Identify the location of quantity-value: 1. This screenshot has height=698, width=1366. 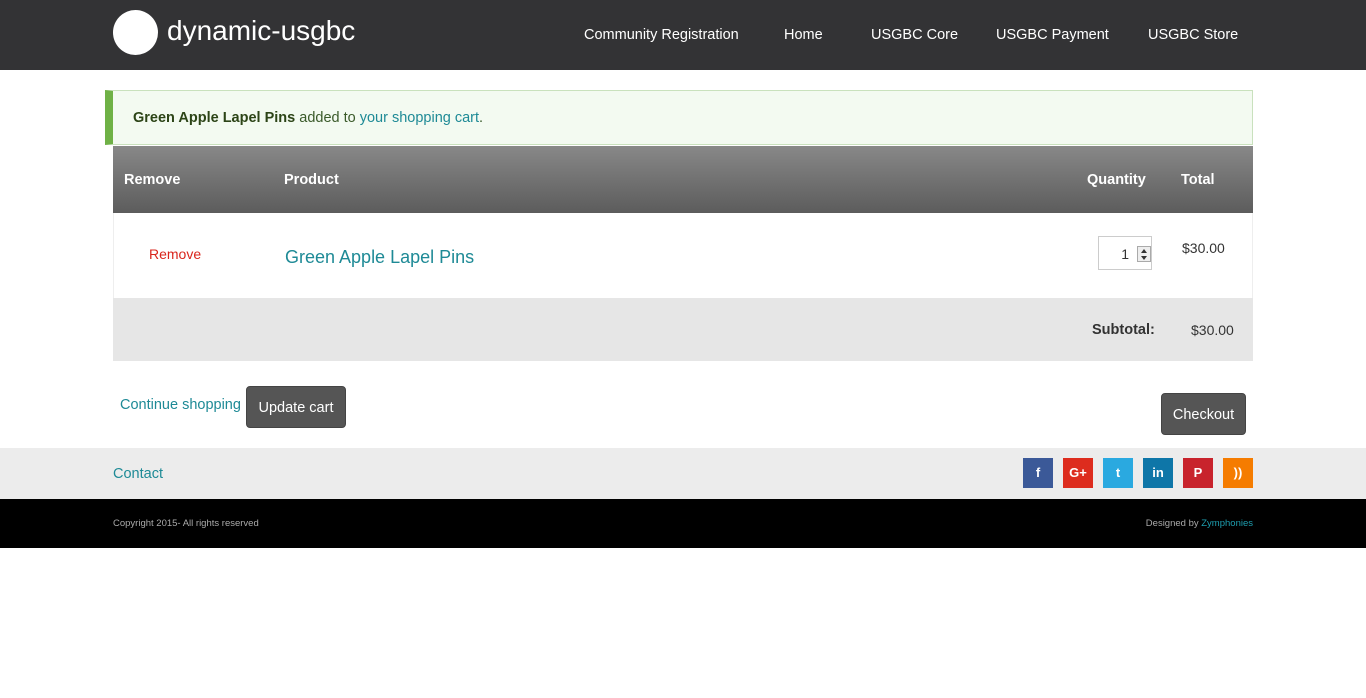
(1114, 254).